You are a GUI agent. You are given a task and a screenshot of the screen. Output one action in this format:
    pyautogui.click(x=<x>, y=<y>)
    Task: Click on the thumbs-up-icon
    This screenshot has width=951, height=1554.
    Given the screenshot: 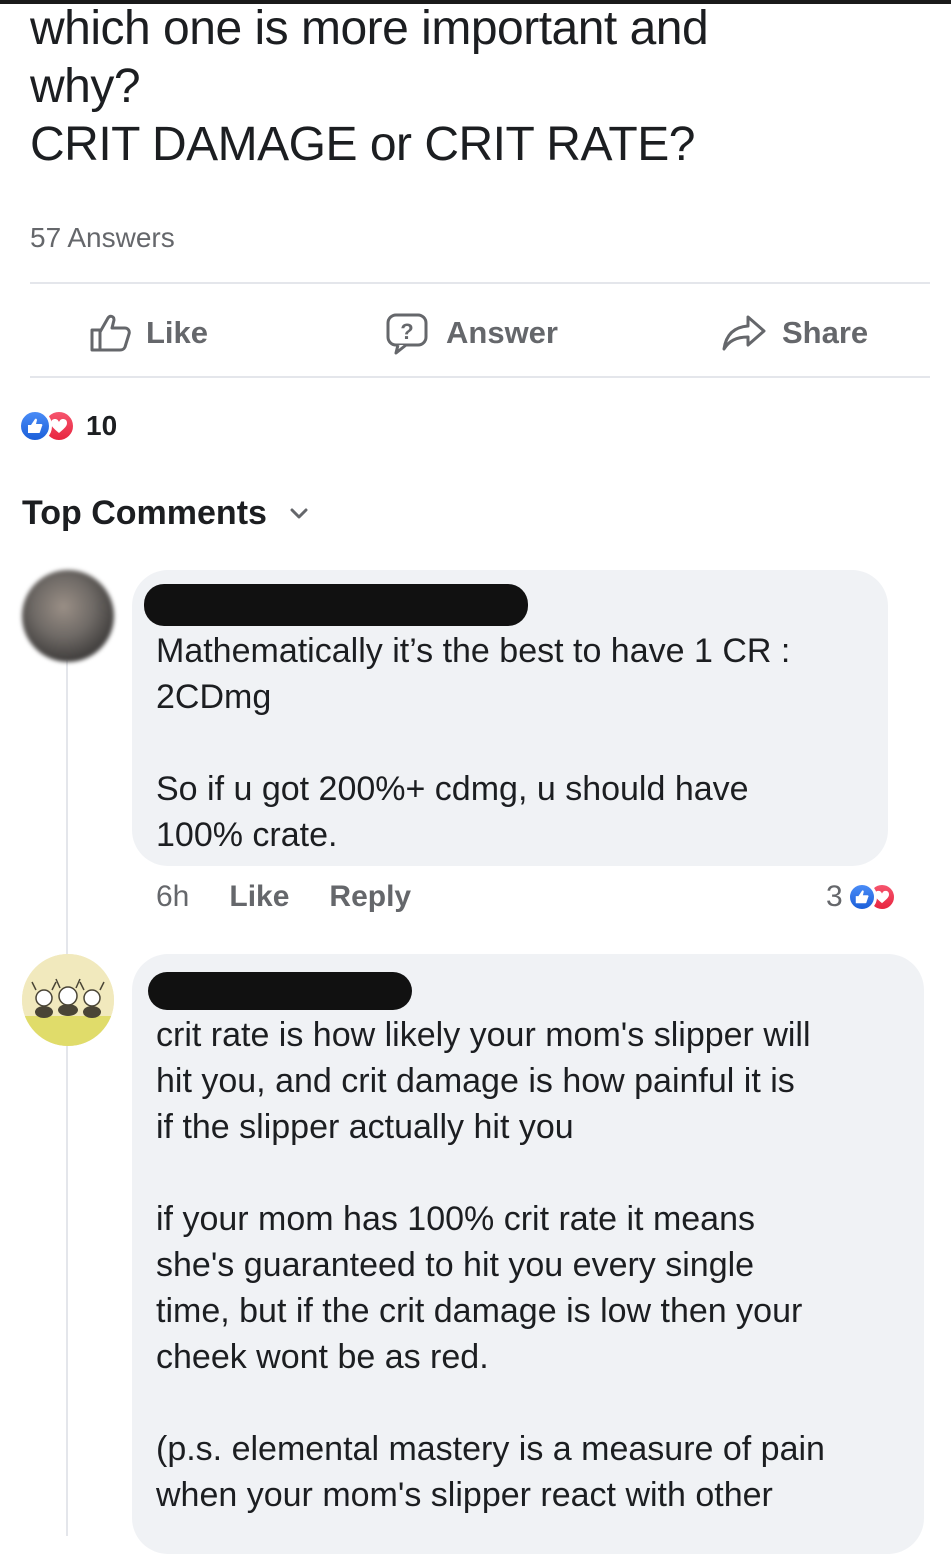 What is the action you would take?
    pyautogui.click(x=110, y=333)
    